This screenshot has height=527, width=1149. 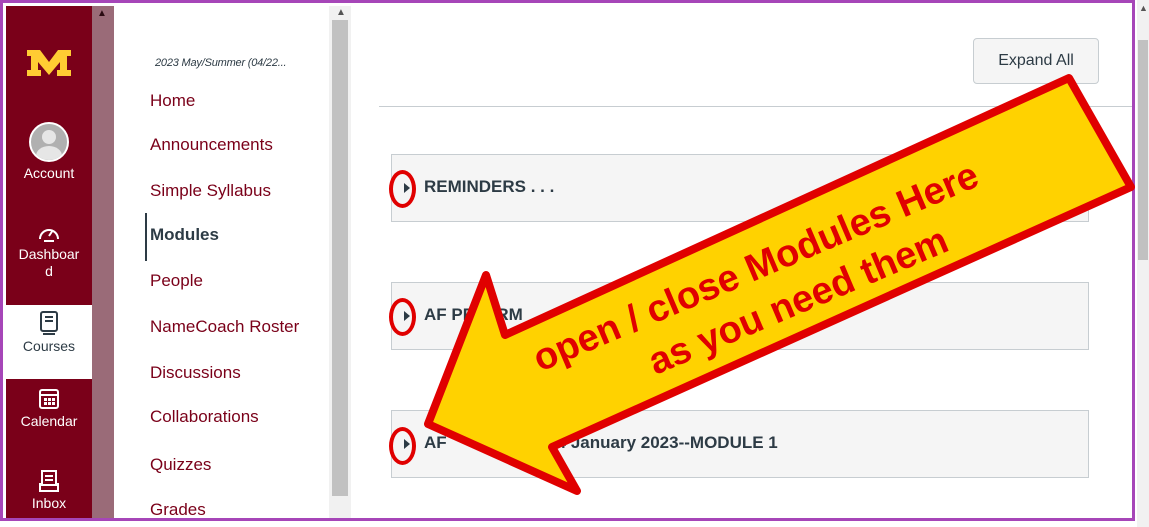 I want to click on expand-all-button: Expand All, so click(x=1036, y=61).